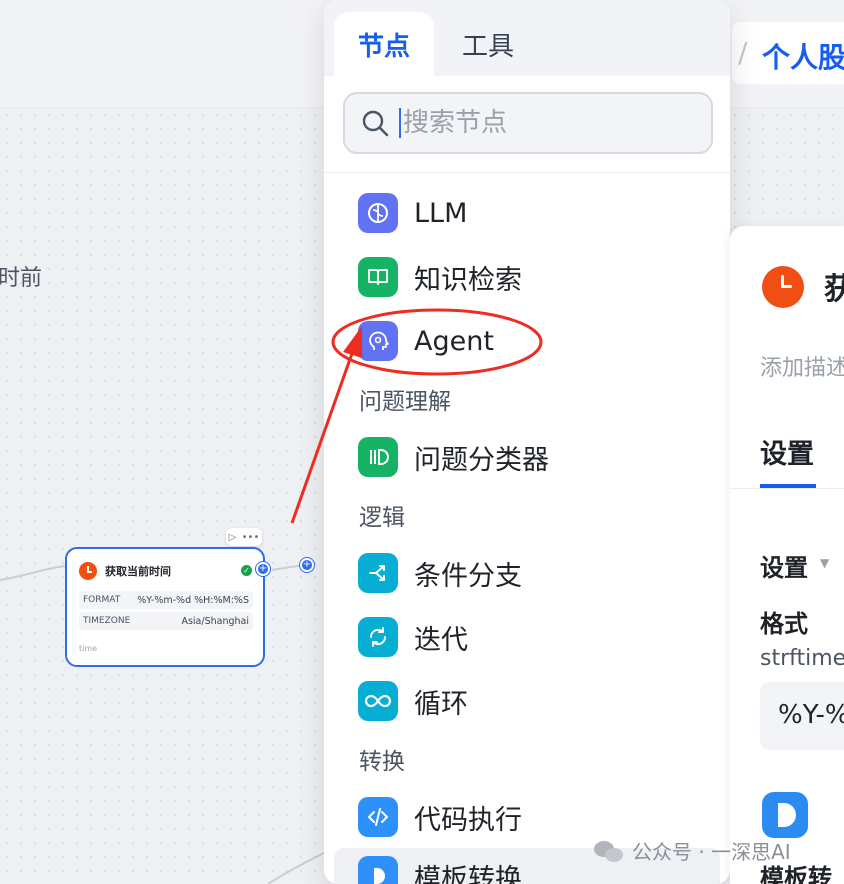 Image resolution: width=844 pixels, height=884 pixels. What do you see at coordinates (299, 866) in the screenshot?
I see `lower-edge` at bounding box center [299, 866].